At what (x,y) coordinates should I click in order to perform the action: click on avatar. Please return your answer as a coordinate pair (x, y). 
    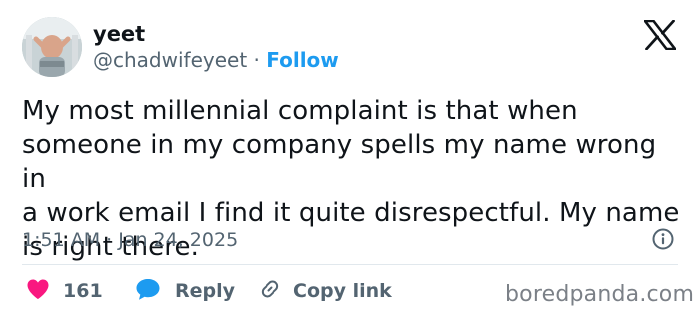
    Looking at the image, I should click on (52, 47).